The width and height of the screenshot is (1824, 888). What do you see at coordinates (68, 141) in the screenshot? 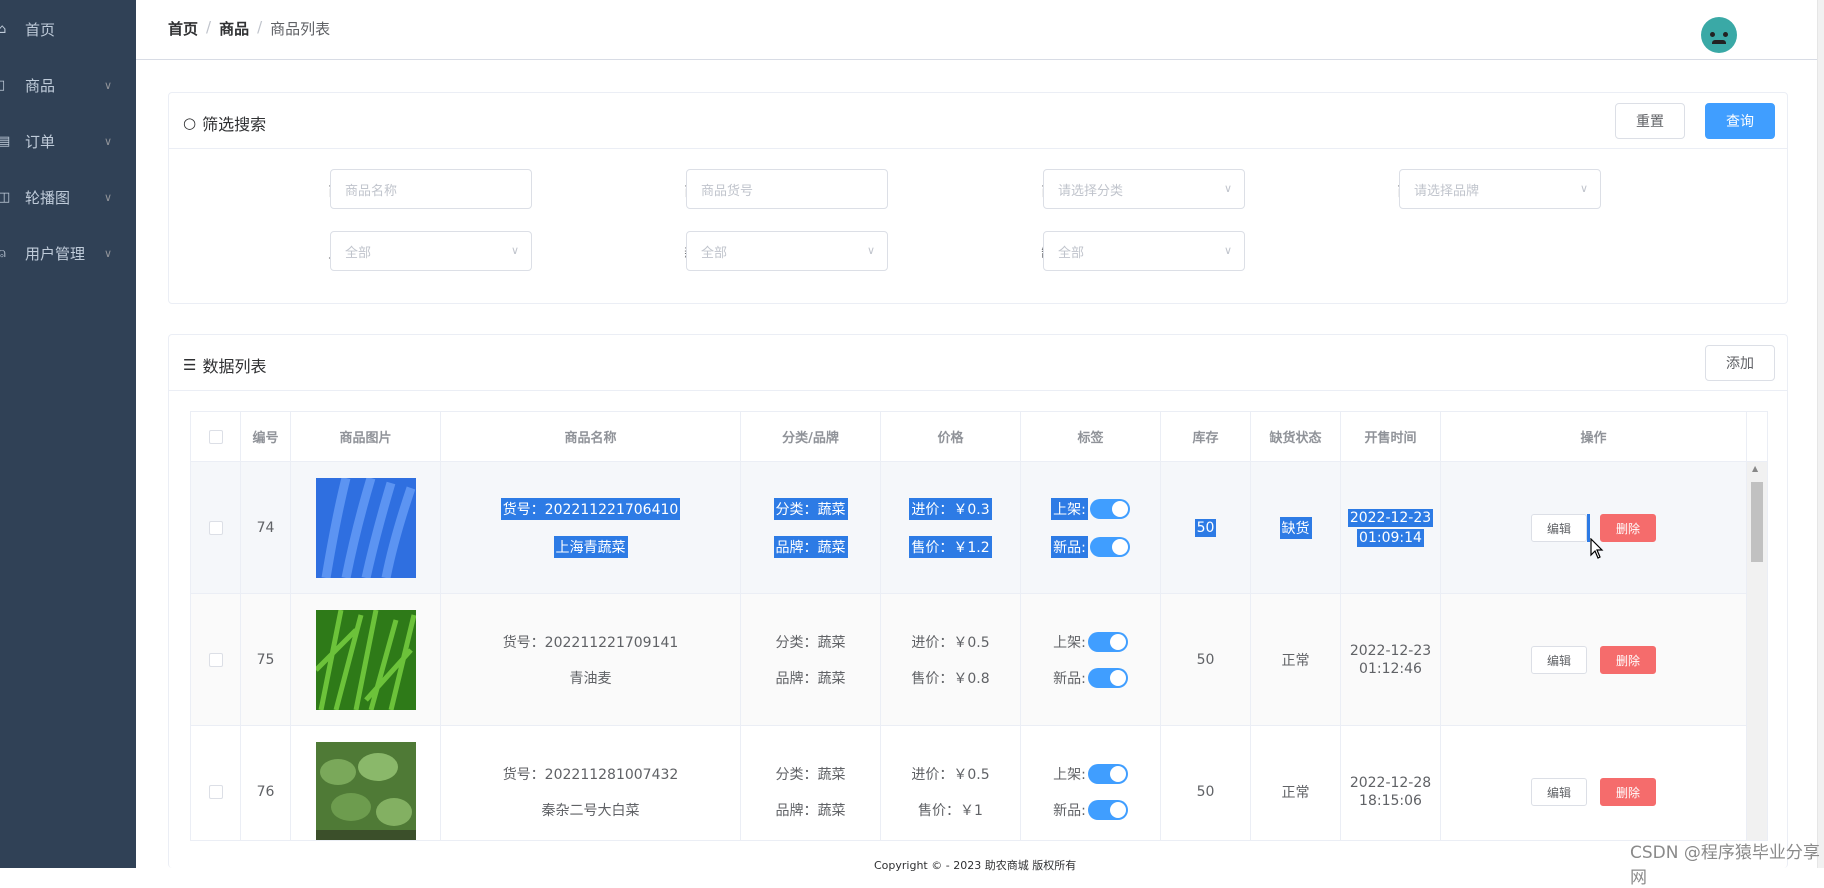
I see `sidebar-item-orders: ▤ 订单 ∨` at bounding box center [68, 141].